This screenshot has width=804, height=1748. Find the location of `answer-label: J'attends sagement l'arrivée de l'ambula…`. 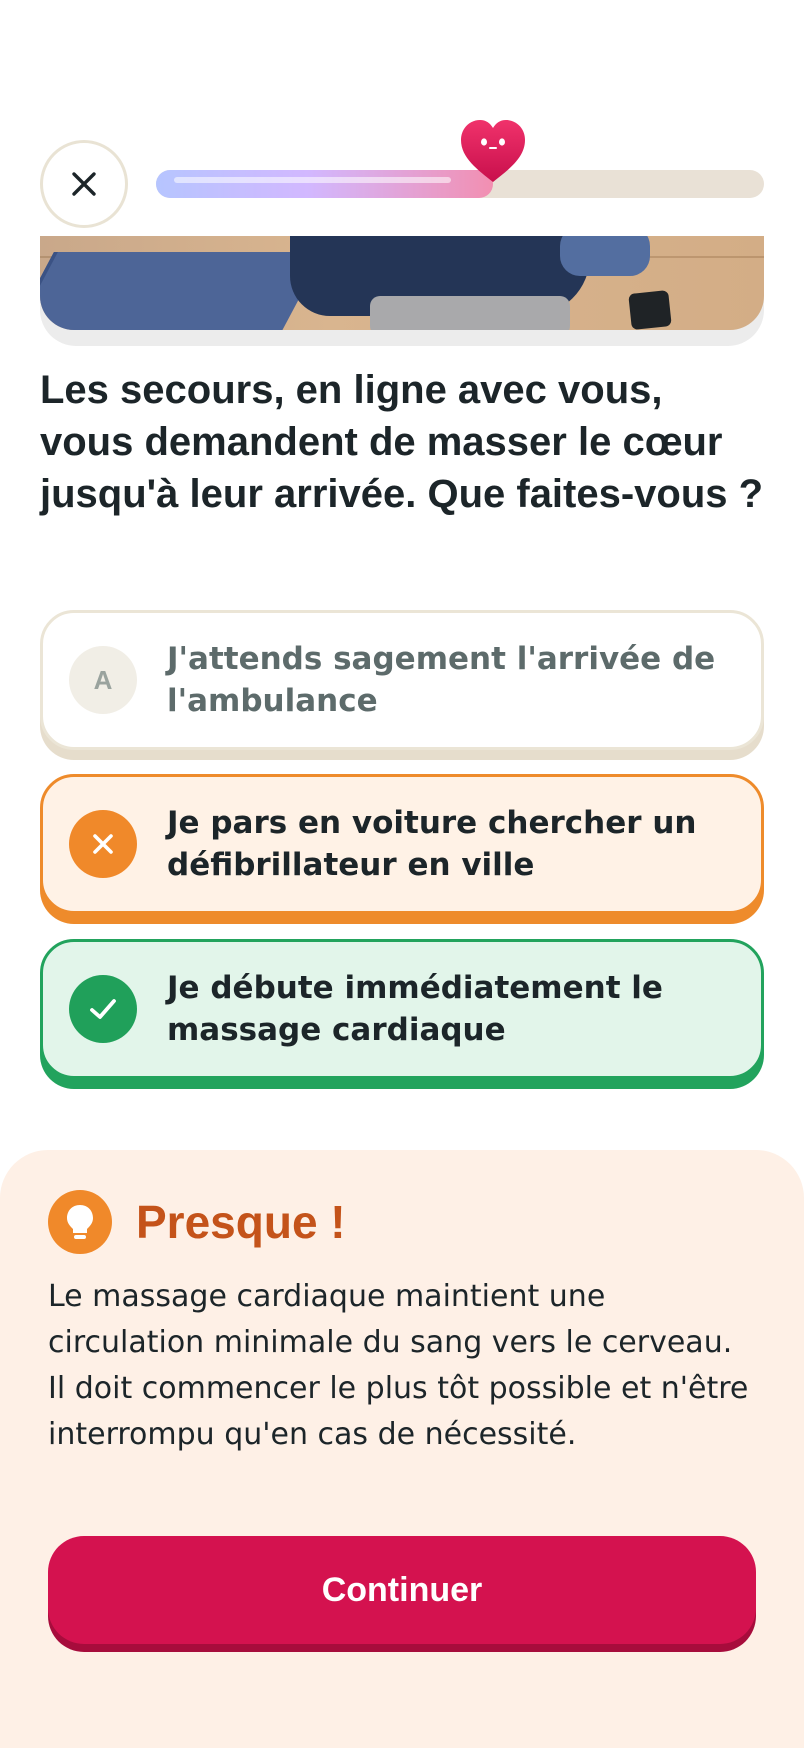

answer-label: J'attends sagement l'arrivée de l'ambula… is located at coordinates (441, 680).